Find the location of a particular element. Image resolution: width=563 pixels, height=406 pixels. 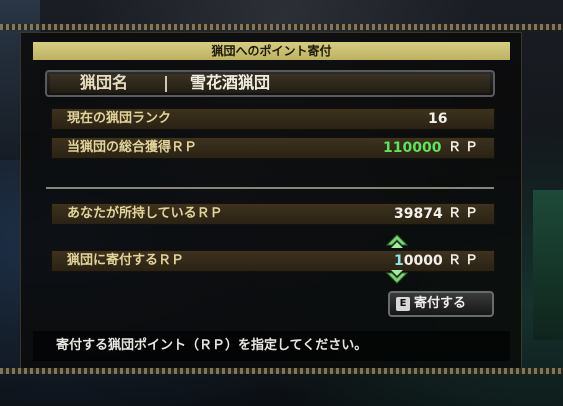

section-divider is located at coordinates (270, 188).